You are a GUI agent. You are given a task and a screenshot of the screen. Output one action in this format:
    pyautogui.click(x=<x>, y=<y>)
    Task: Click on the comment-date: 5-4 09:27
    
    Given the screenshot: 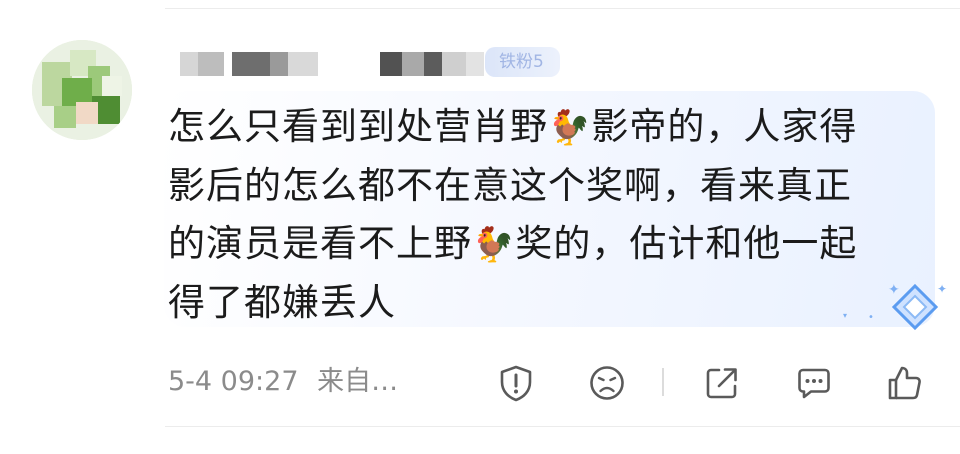 What is the action you would take?
    pyautogui.click(x=233, y=381)
    